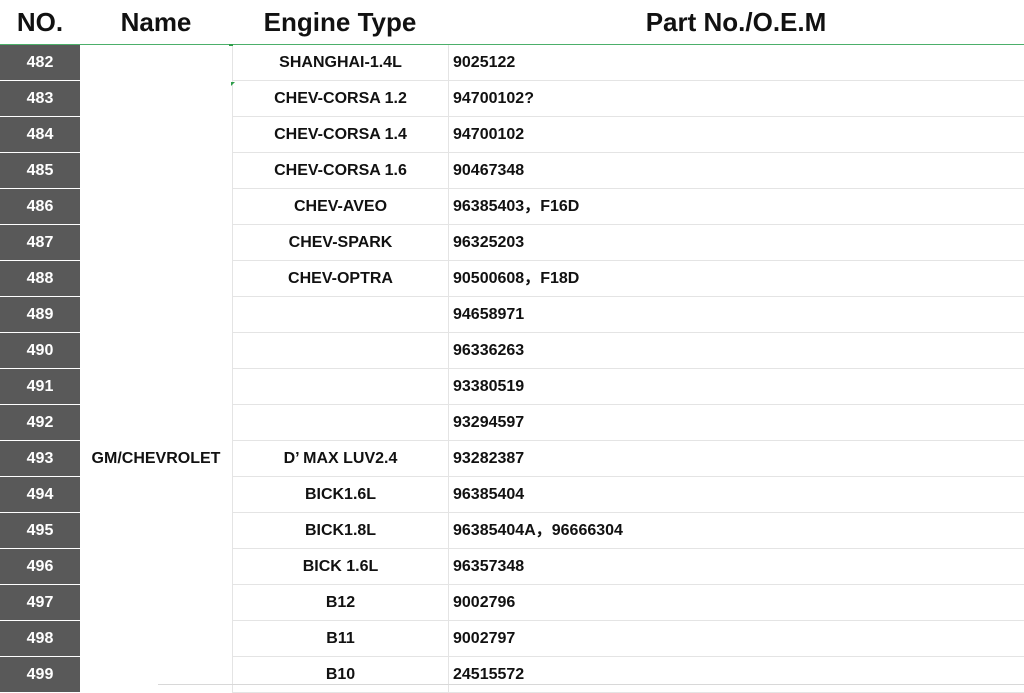  What do you see at coordinates (736, 63) in the screenshot?
I see `part-number-cell: 9025122` at bounding box center [736, 63].